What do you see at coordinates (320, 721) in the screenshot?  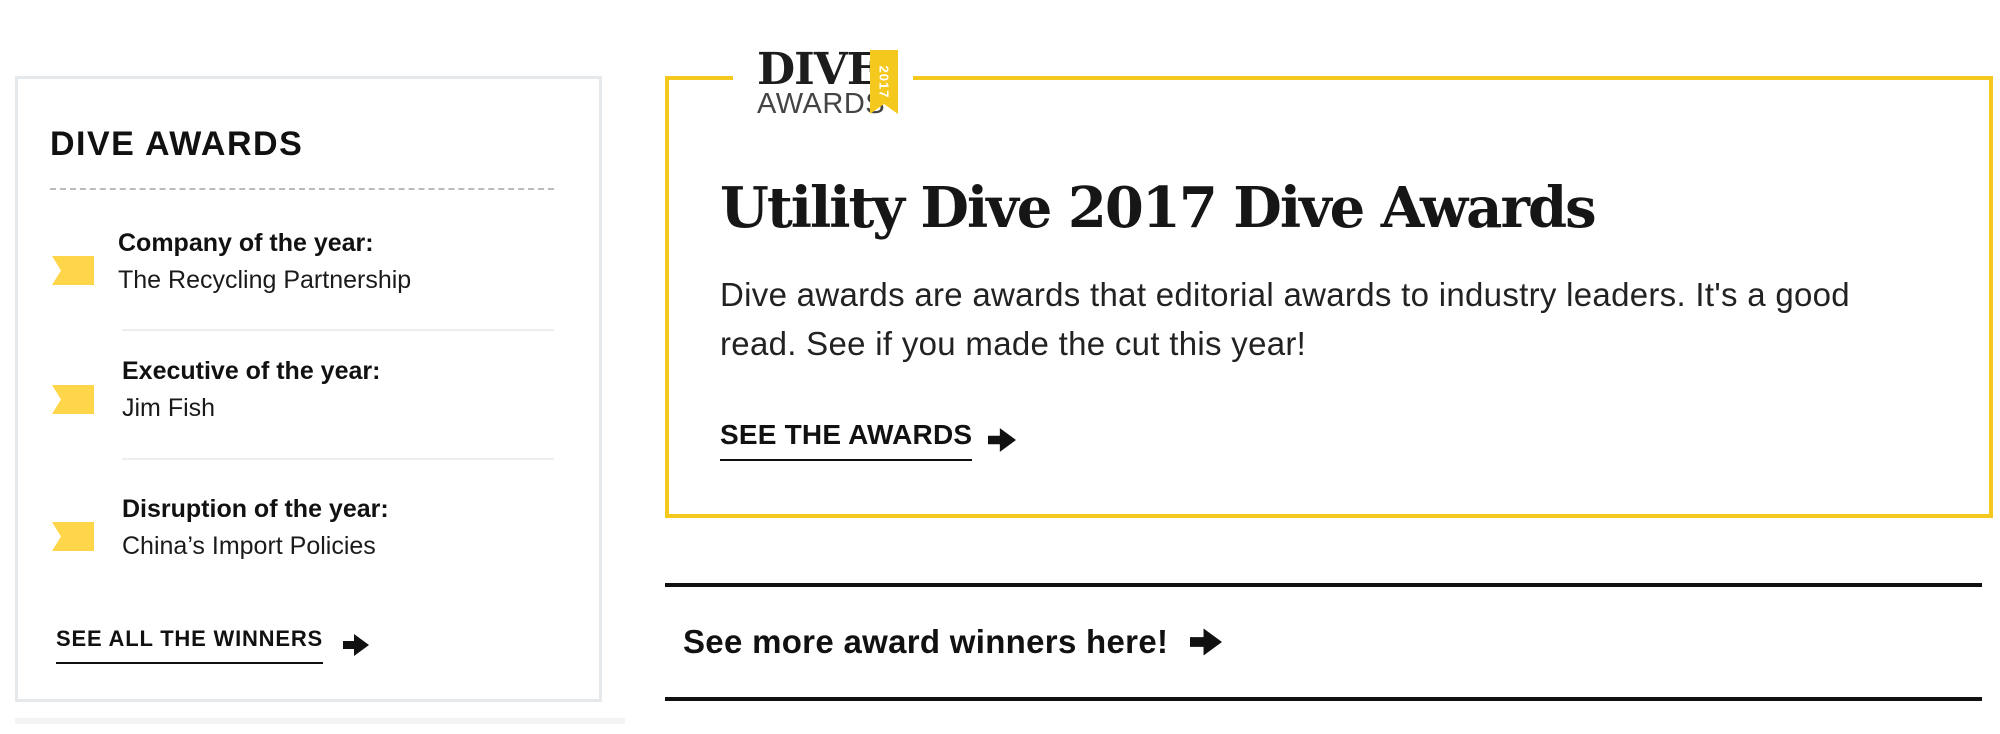 I see `panel-shadow` at bounding box center [320, 721].